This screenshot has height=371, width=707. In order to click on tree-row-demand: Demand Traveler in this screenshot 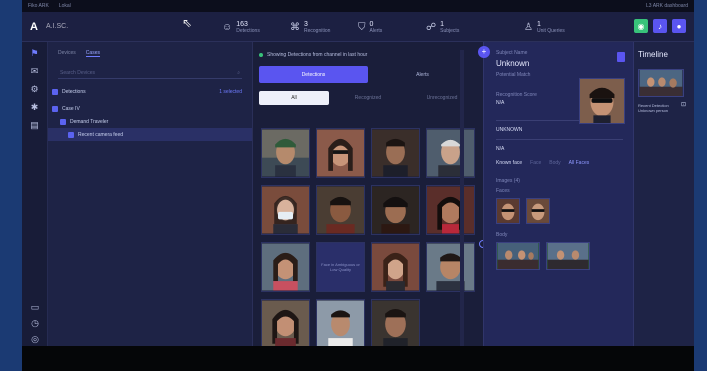, I will do `click(150, 121)`.